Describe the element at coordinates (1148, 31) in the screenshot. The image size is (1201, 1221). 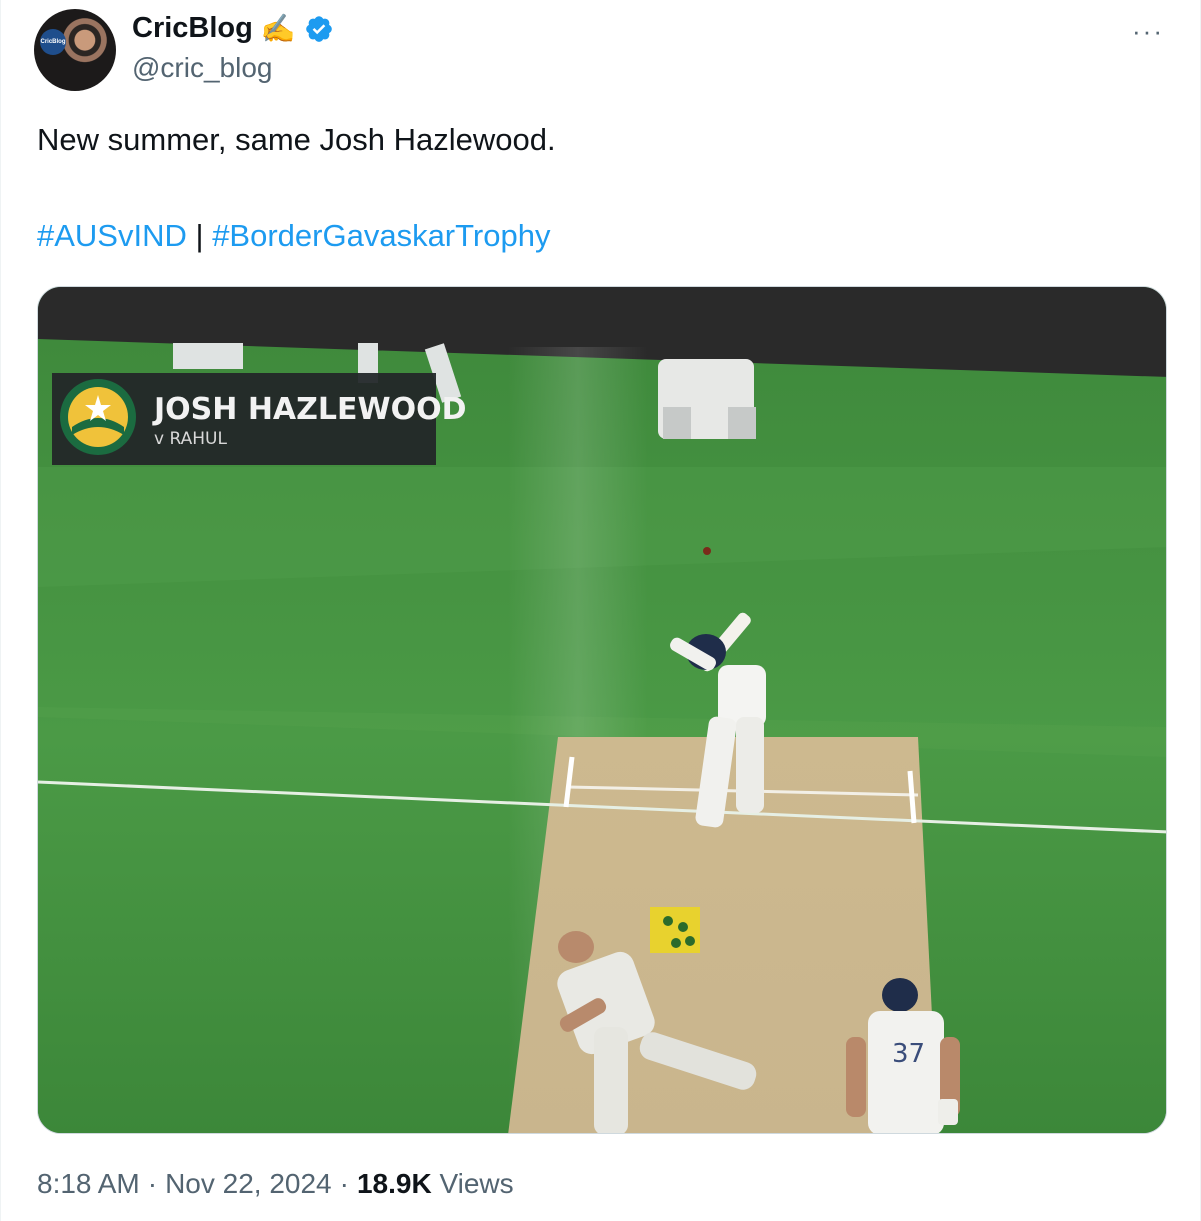
I see `more-options-icon: ···` at that location.